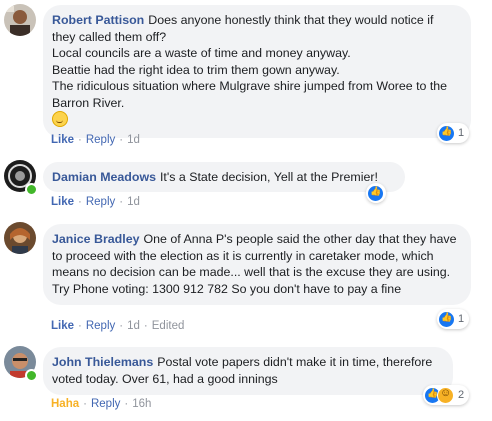 The height and width of the screenshot is (421, 492). Describe the element at coordinates (65, 404) in the screenshot. I see `haha-button: Haha` at that location.